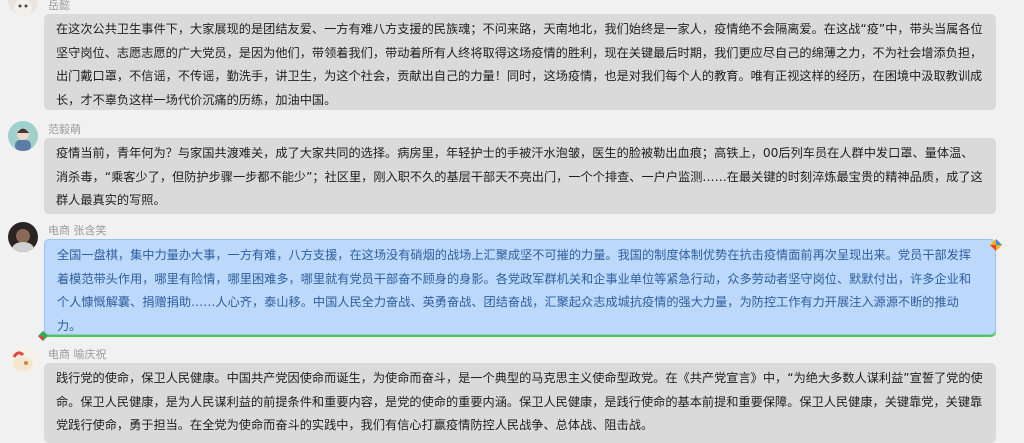 The width and height of the screenshot is (1024, 443). I want to click on sender-name: 电商 张含笑, so click(77, 230).